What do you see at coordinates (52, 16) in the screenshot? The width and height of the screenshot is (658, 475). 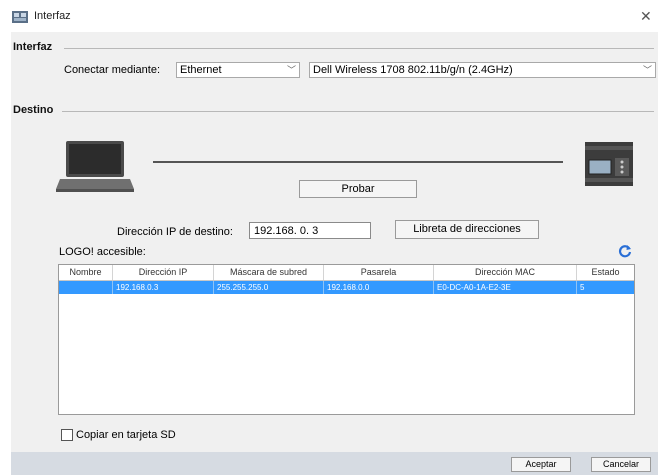 I see `window-title: Interfaz` at bounding box center [52, 16].